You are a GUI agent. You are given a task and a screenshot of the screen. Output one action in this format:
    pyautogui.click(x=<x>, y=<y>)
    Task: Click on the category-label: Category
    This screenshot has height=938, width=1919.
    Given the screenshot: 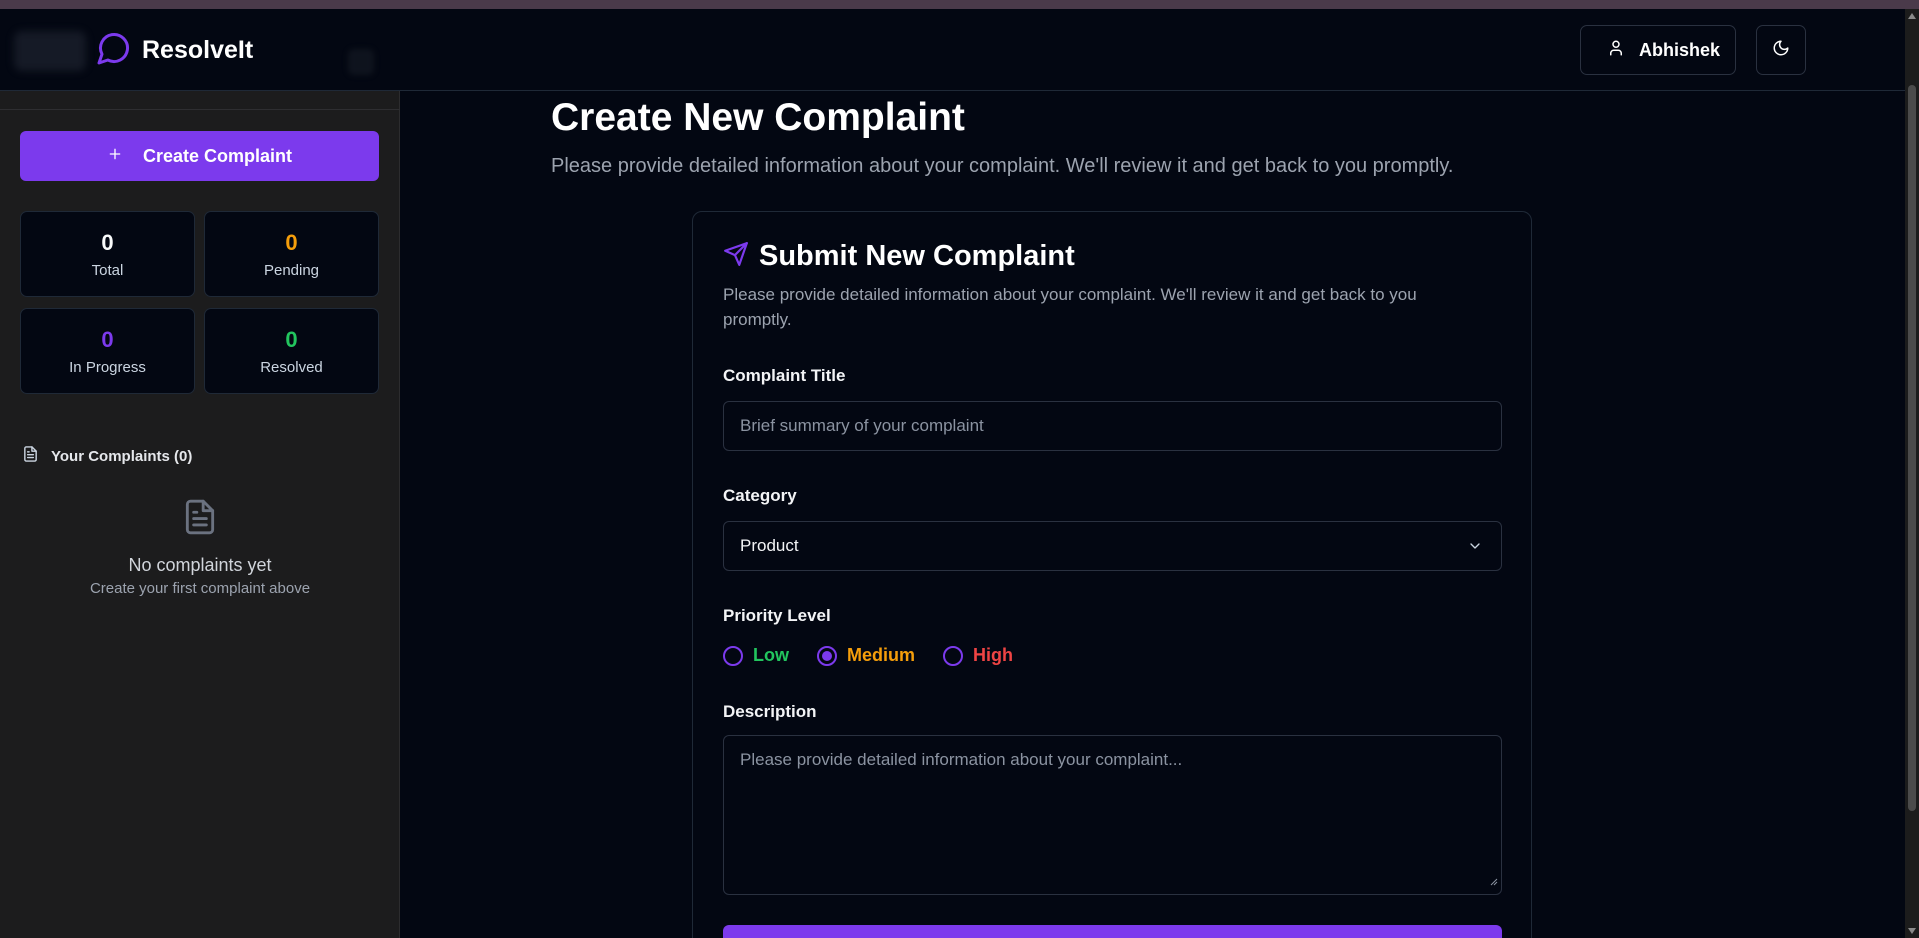 What is the action you would take?
    pyautogui.click(x=760, y=495)
    